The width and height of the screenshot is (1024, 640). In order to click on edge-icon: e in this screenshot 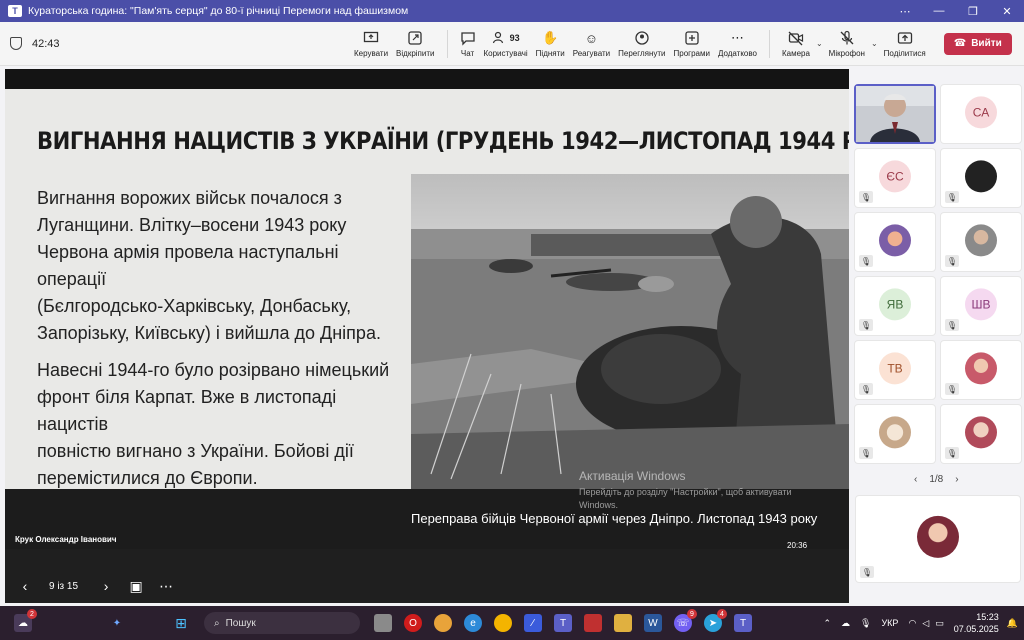, I will do `click(473, 623)`.